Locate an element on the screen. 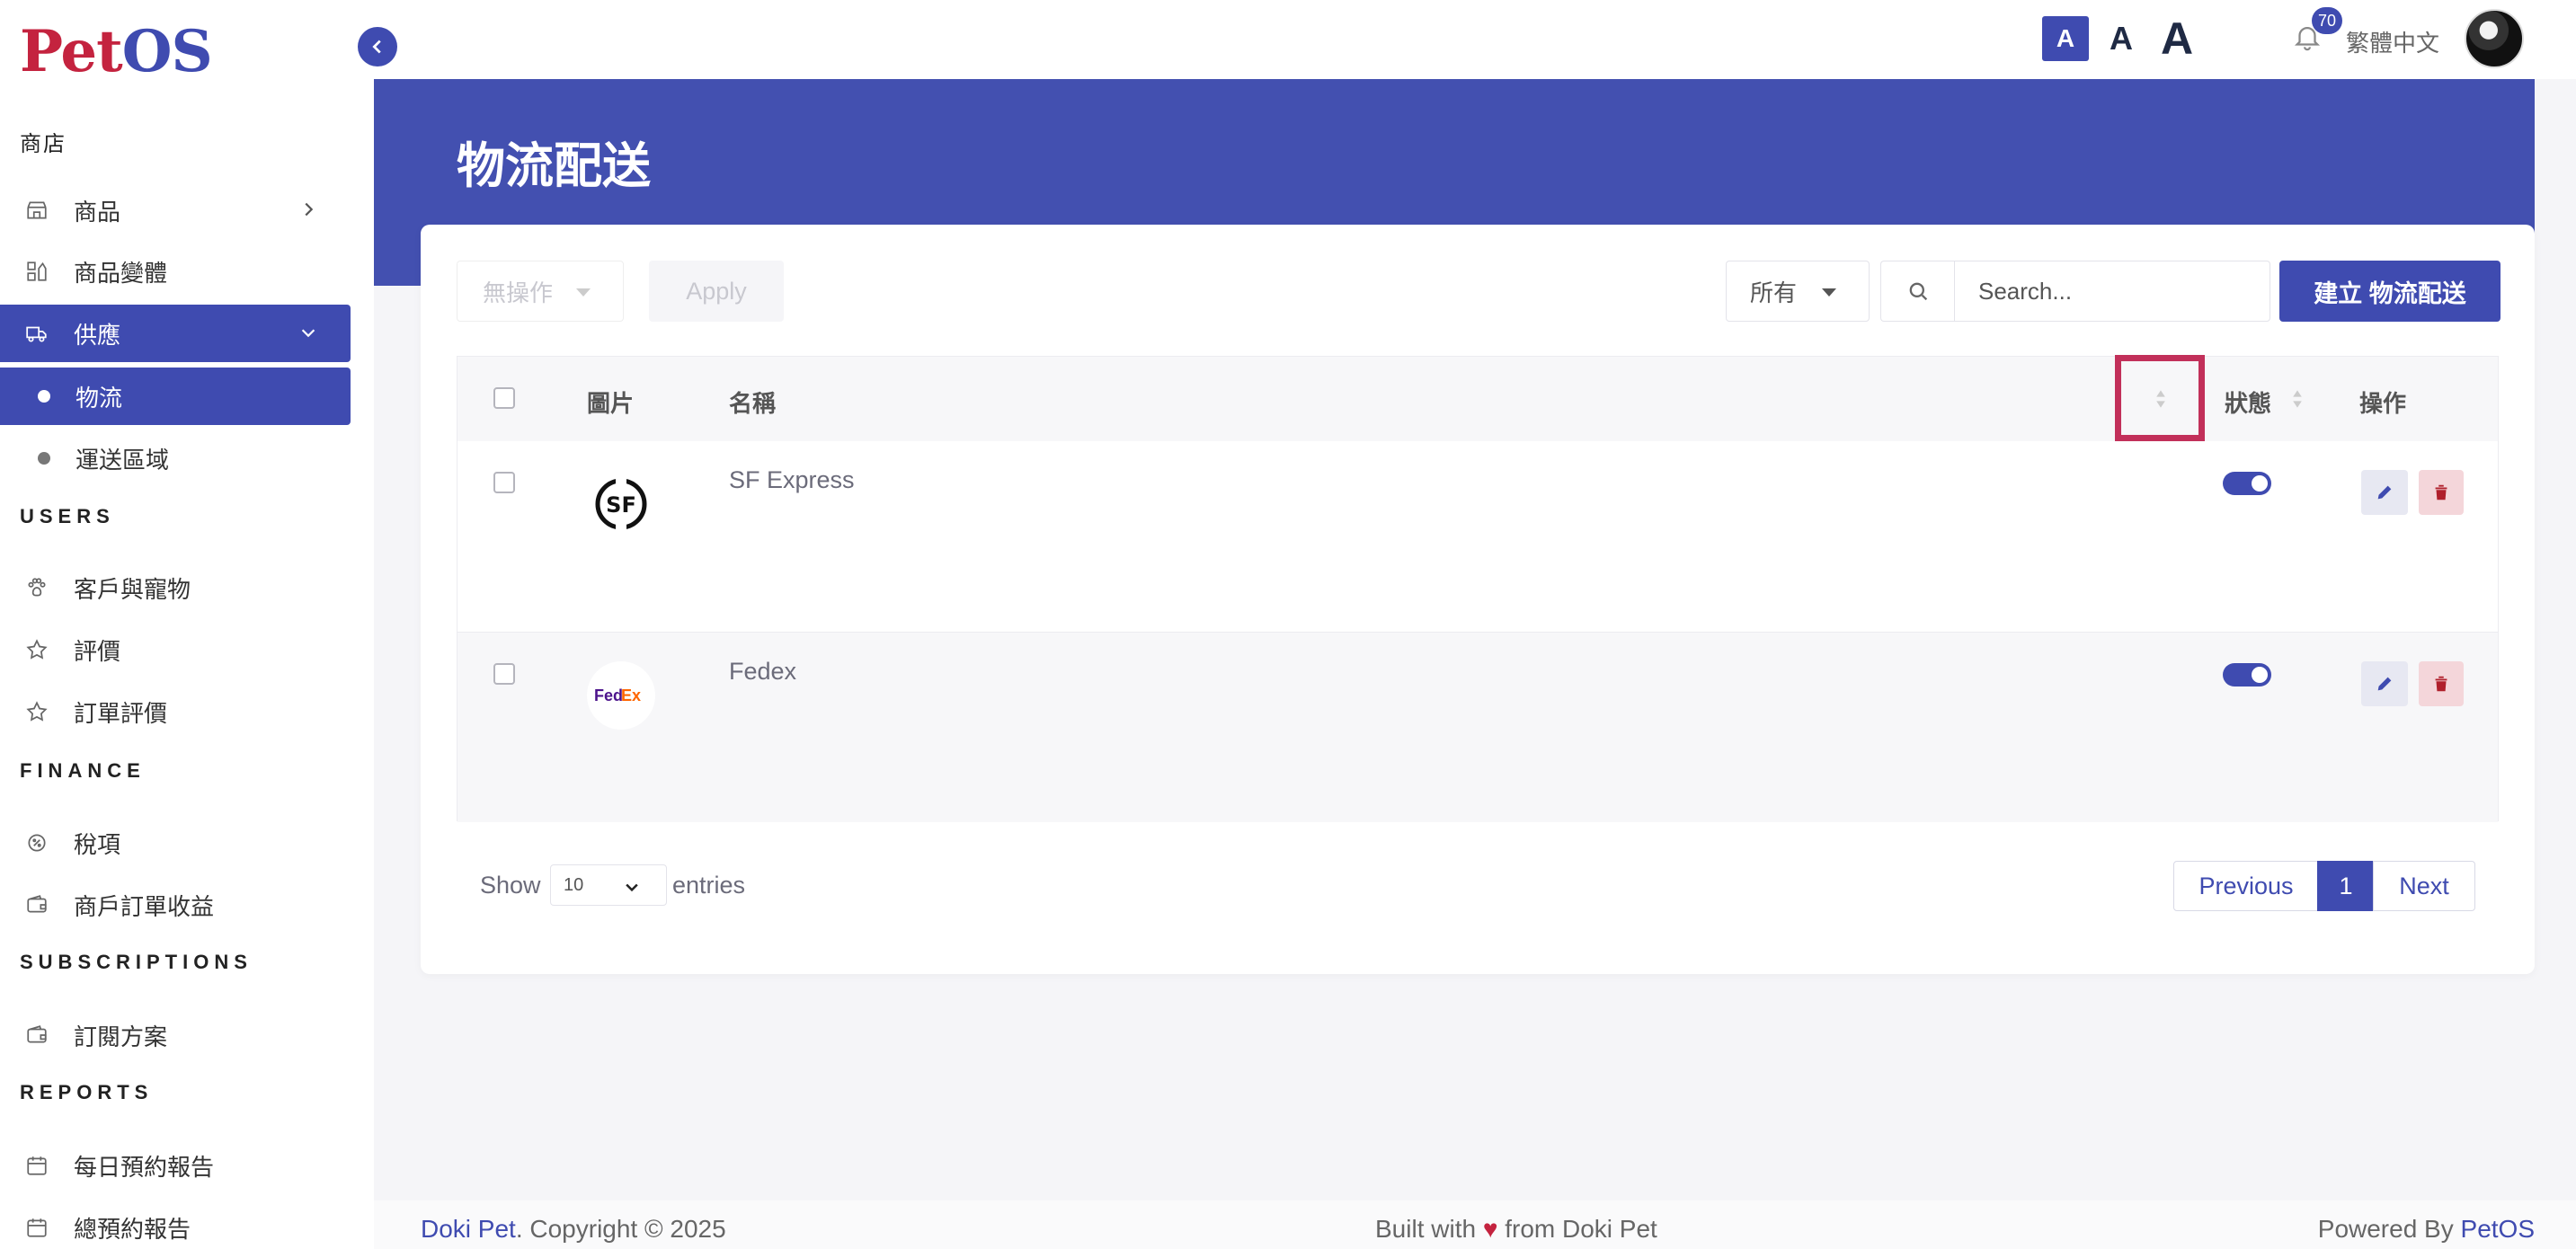 Image resolution: width=2576 pixels, height=1249 pixels. sidebar-item-label: 訂單評價 is located at coordinates (121, 713).